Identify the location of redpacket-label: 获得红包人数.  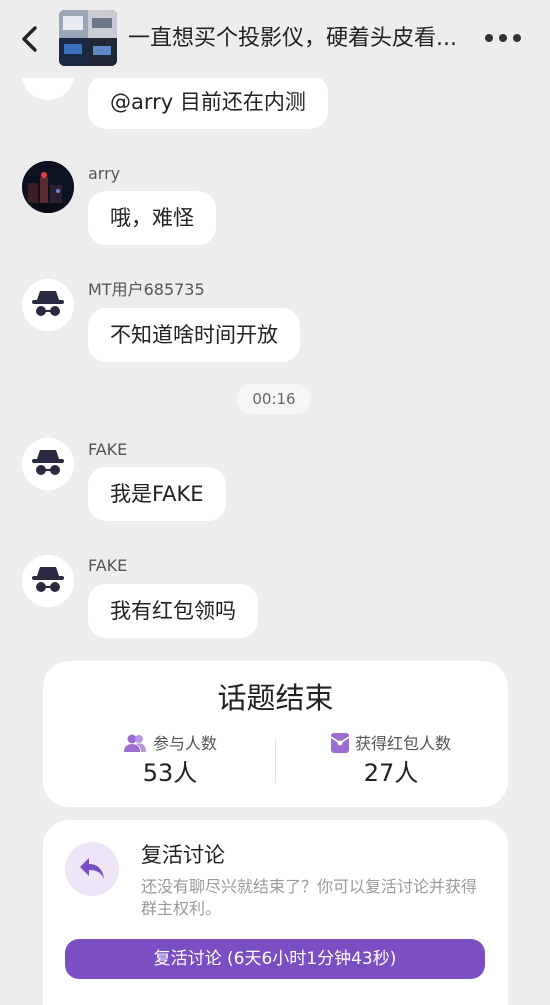
(402, 743).